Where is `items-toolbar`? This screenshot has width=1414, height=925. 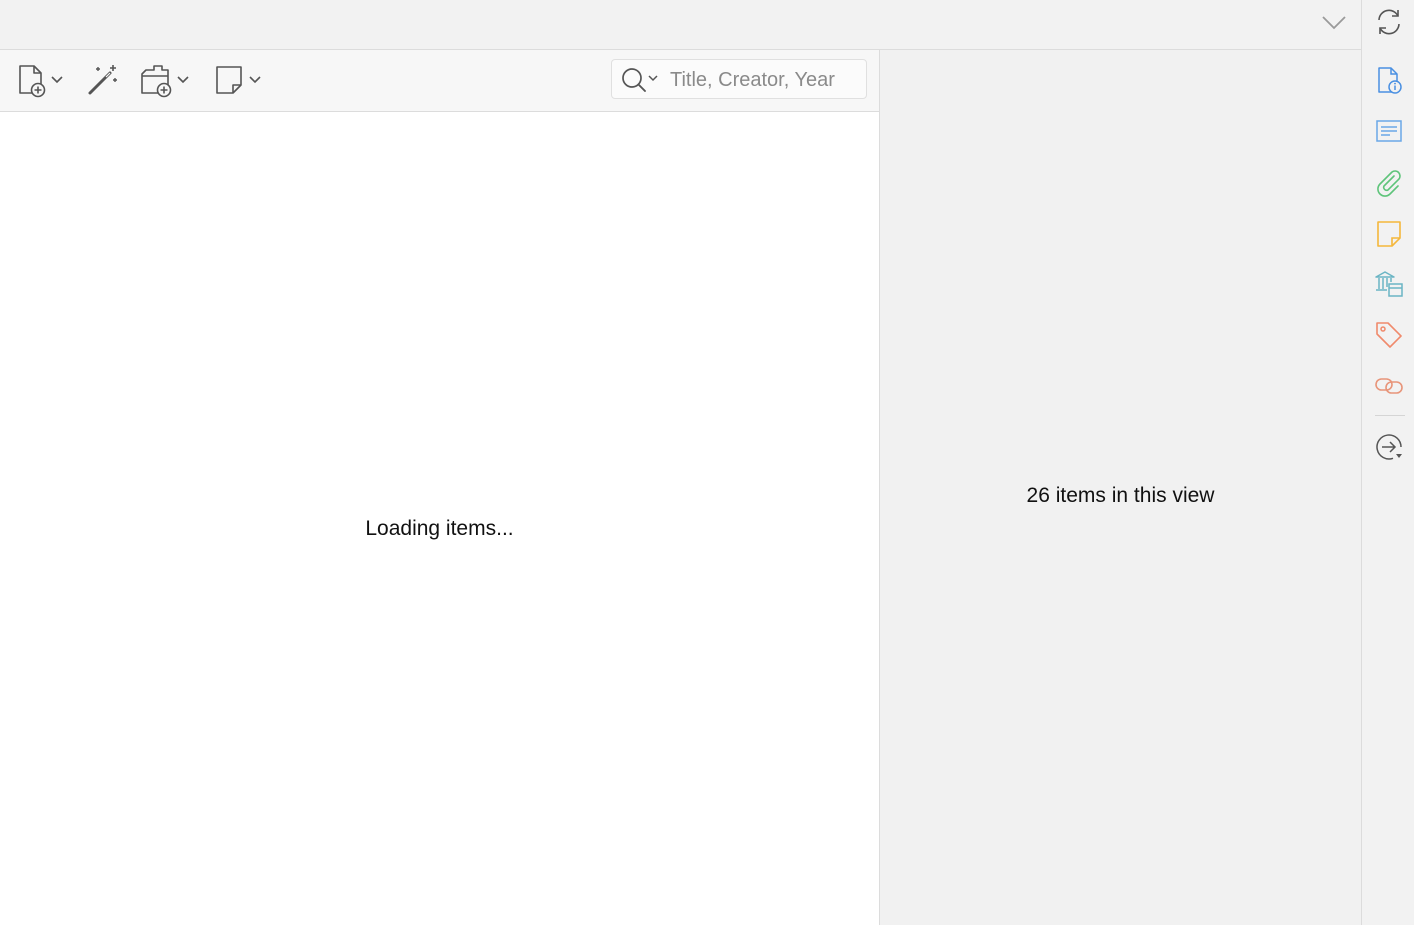 items-toolbar is located at coordinates (439, 81).